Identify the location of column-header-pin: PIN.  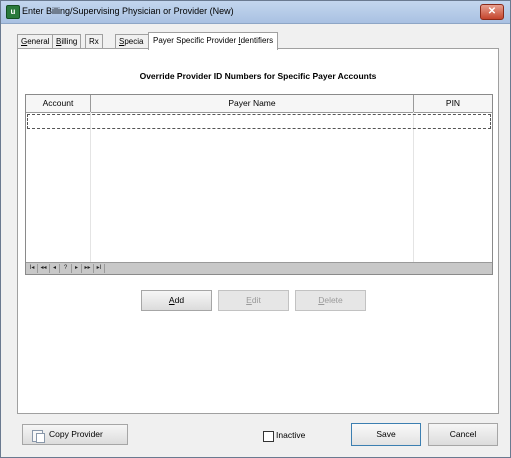
(453, 103).